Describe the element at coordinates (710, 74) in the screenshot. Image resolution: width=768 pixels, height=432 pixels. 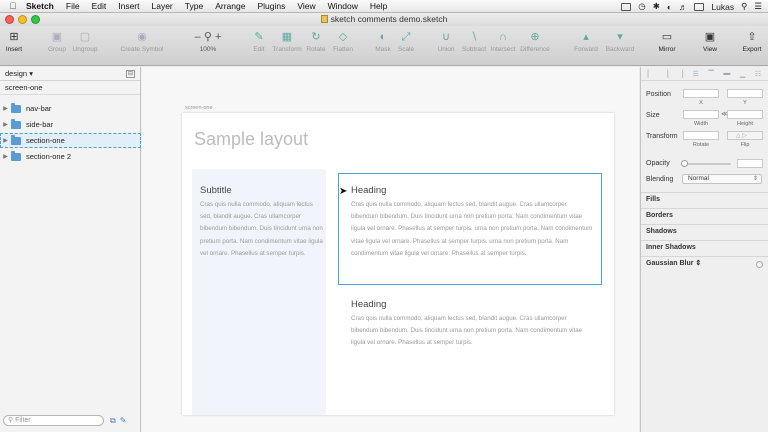
I see `align-top-icon: ▔` at that location.